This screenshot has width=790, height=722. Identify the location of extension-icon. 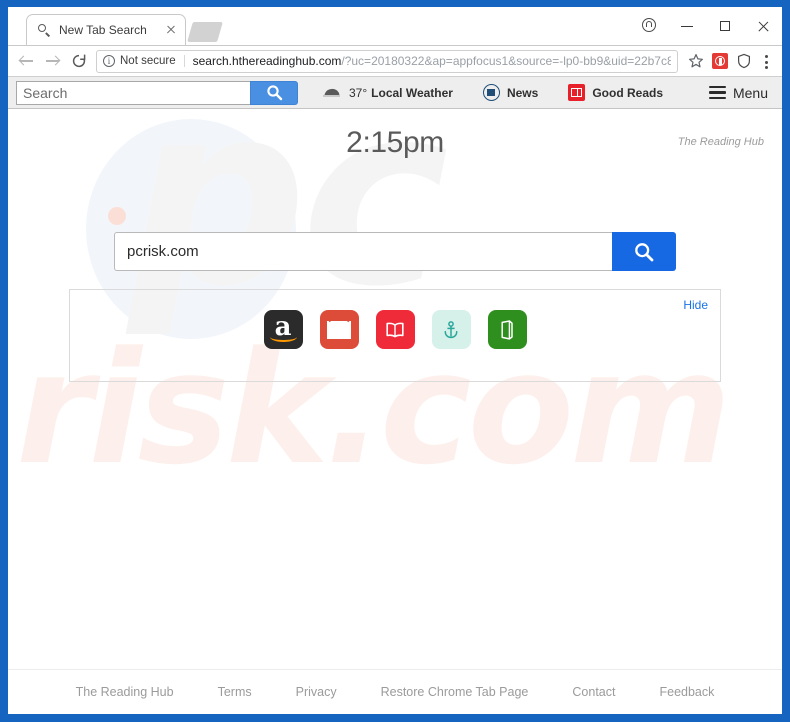
(720, 61).